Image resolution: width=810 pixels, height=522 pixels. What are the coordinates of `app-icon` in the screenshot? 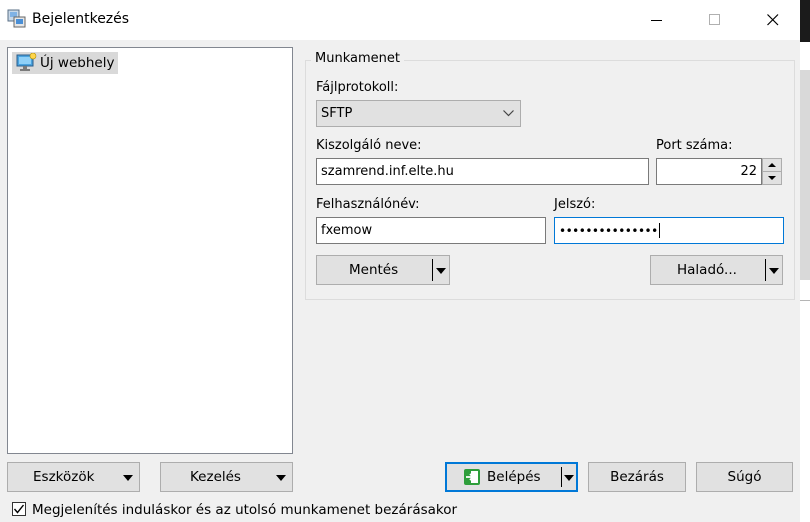 It's located at (16, 18).